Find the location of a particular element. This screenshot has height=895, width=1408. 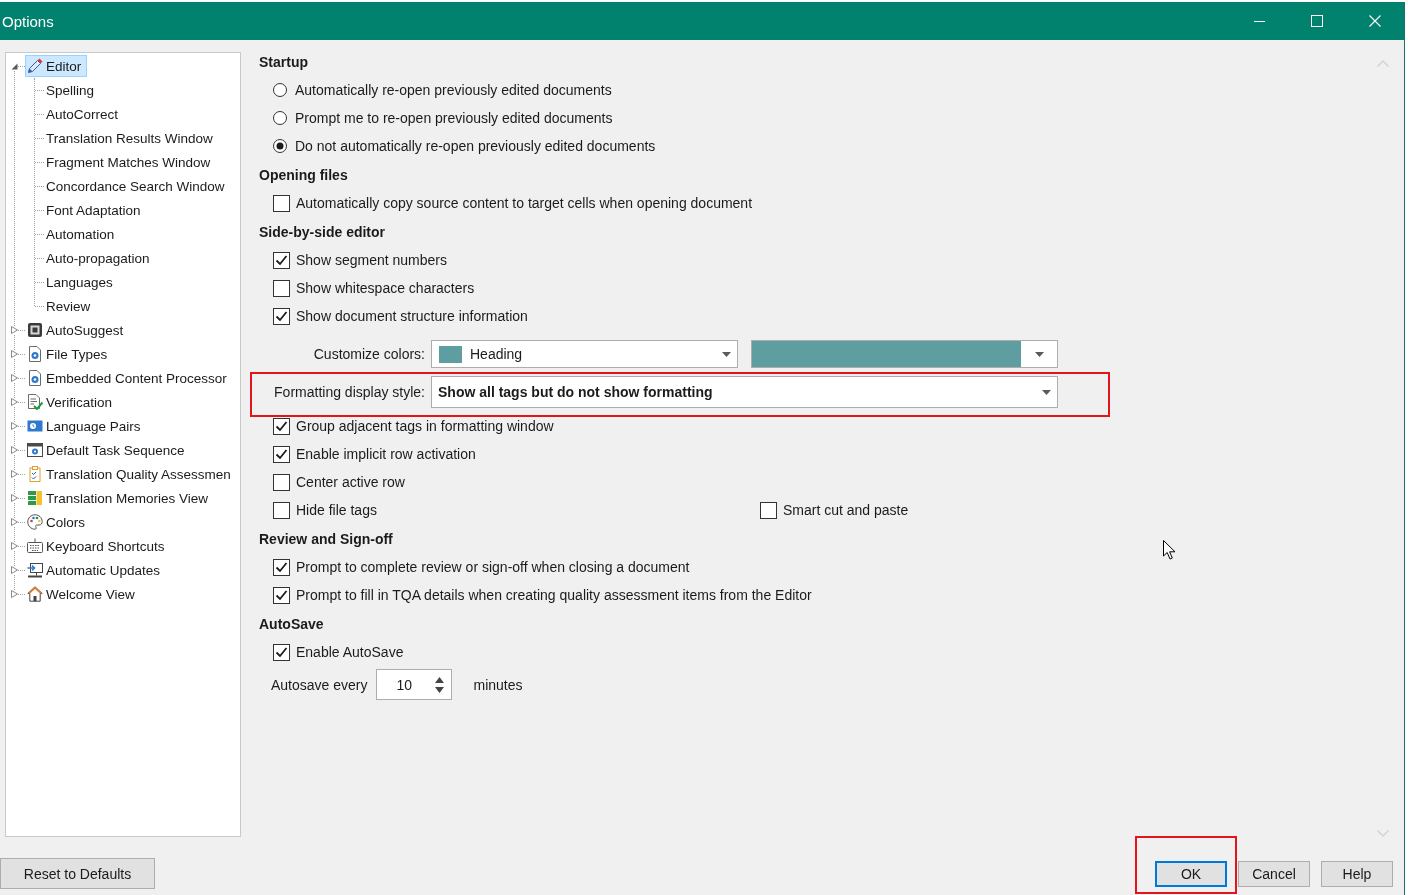

tree-item: Automation is located at coordinates (82, 234).